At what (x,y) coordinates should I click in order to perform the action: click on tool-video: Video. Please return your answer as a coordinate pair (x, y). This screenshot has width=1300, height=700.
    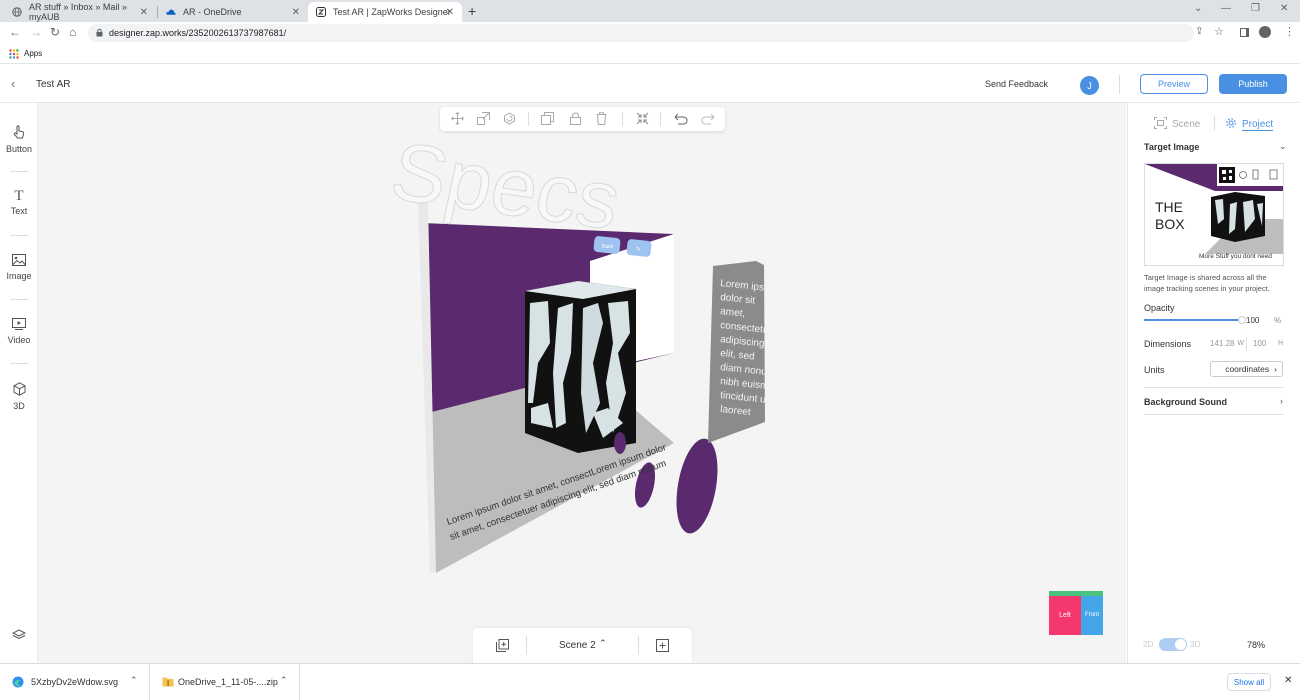
    Looking at the image, I should click on (19, 331).